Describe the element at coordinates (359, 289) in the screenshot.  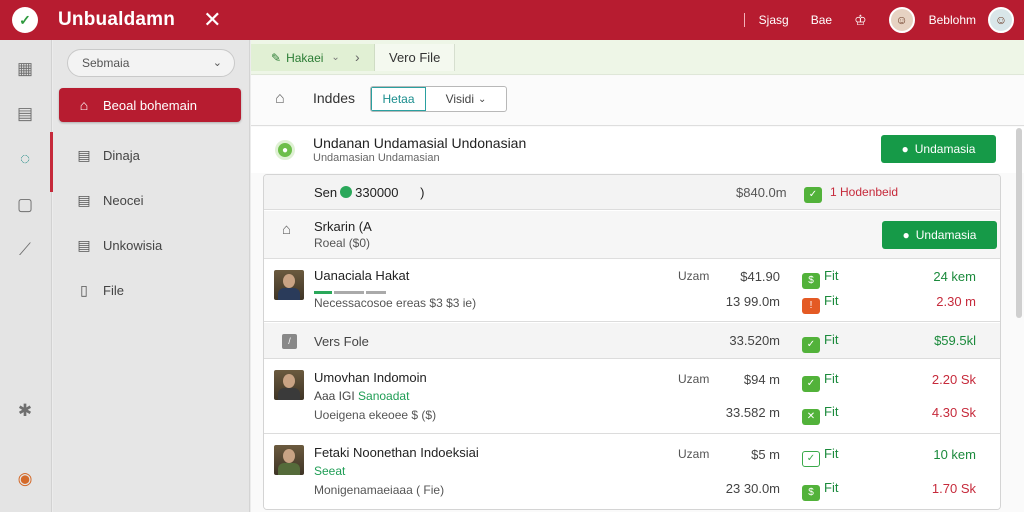
I see `item-tags` at that location.